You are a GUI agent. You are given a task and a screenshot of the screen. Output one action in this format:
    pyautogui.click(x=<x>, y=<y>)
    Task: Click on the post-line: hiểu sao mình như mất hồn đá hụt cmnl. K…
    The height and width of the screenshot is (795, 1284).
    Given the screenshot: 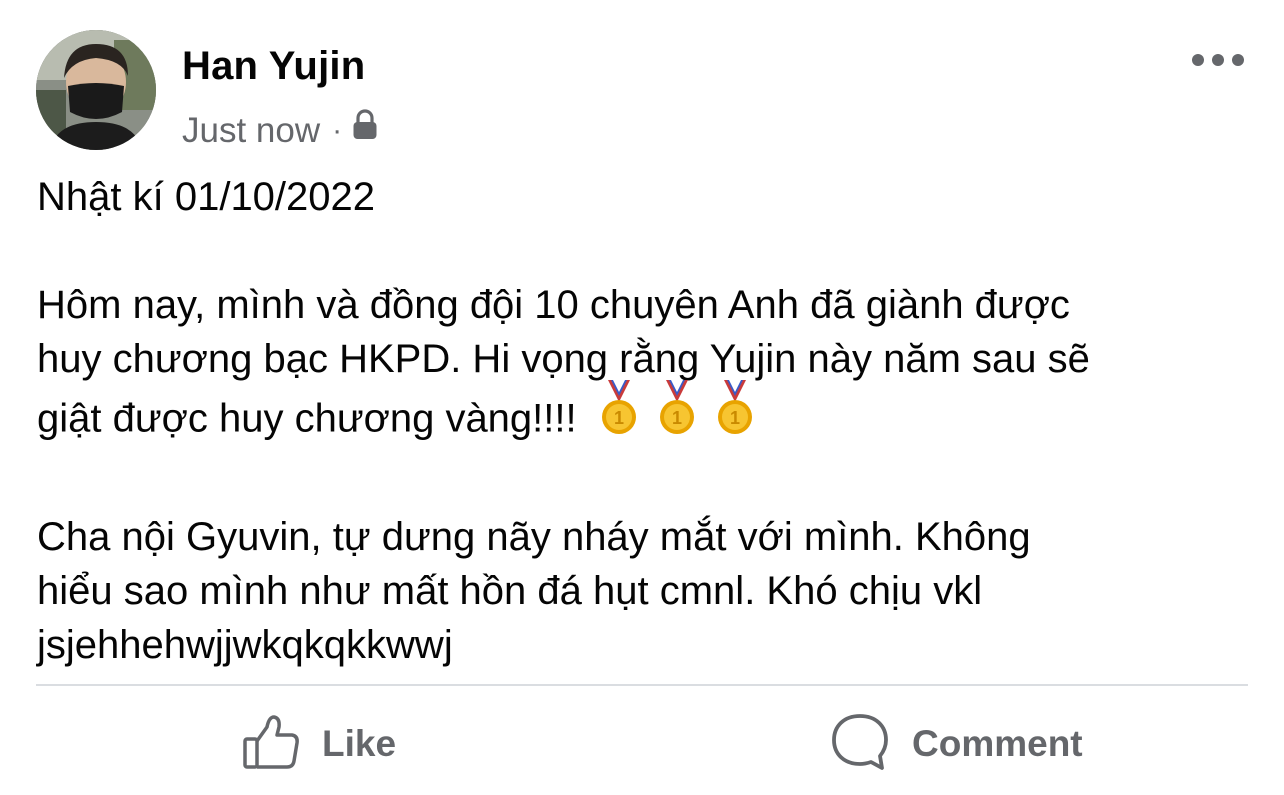 What is the action you would take?
    pyautogui.click(x=510, y=591)
    